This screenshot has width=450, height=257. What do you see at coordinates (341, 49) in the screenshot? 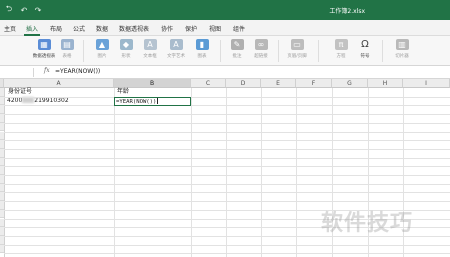
I see `equation-button: π 方程` at bounding box center [341, 49].